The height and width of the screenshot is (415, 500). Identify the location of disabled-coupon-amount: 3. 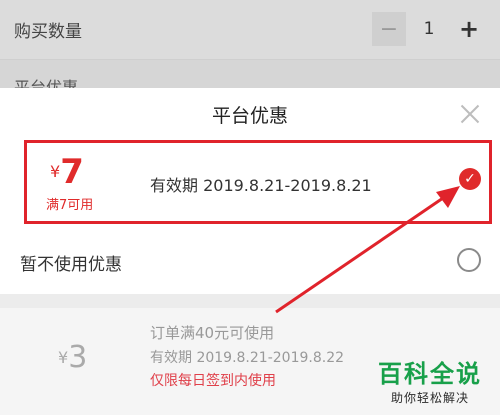
(78, 357).